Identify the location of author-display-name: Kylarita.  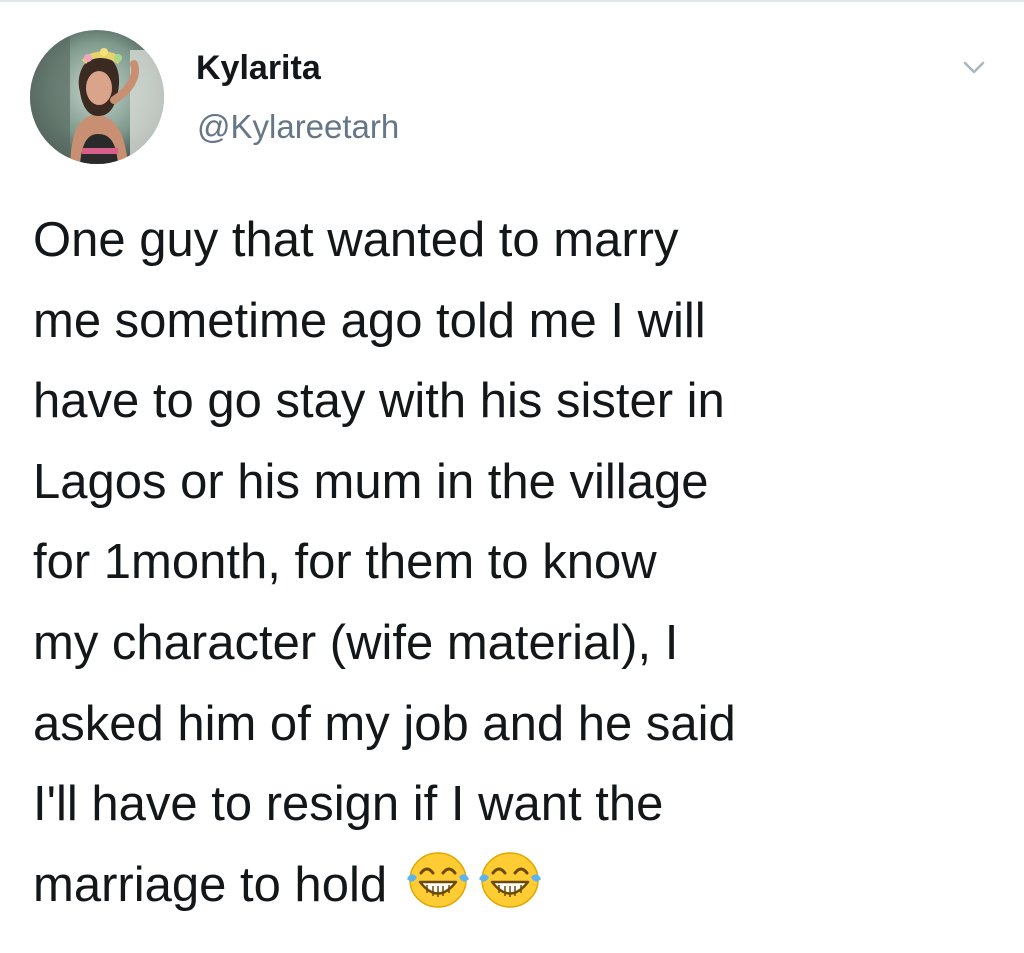
(258, 68).